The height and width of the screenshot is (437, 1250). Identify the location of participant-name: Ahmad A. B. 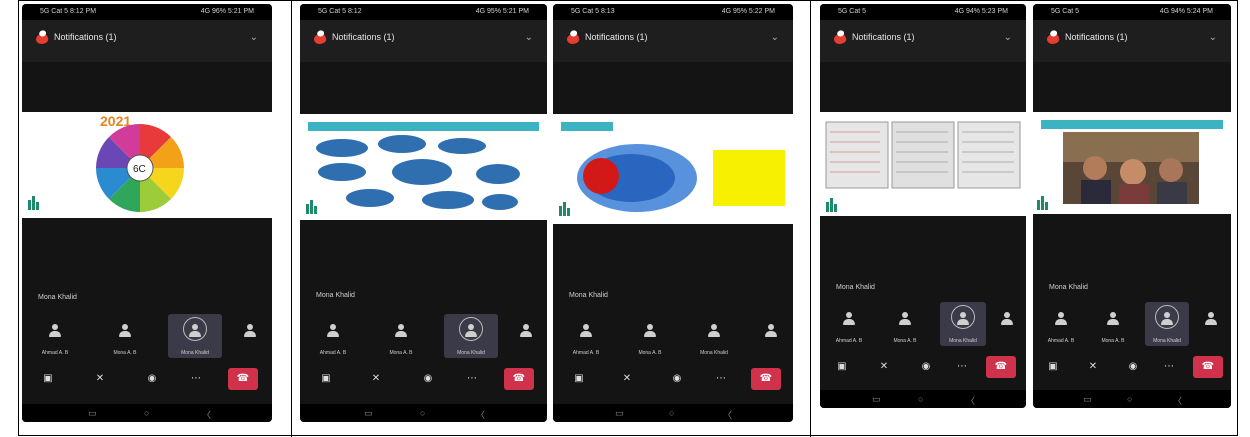
(586, 353).